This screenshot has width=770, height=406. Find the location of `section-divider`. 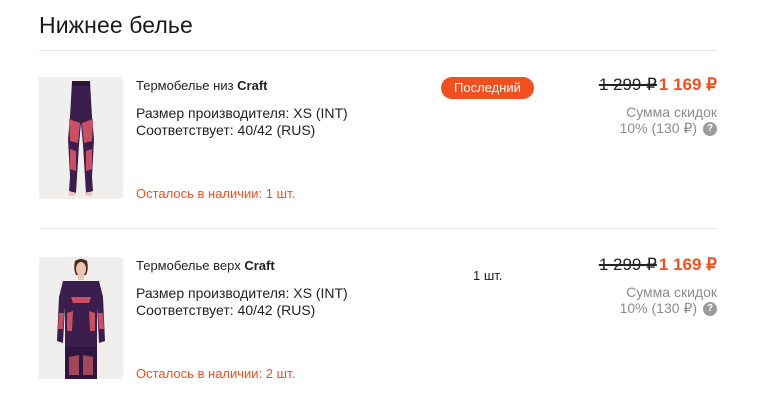

section-divider is located at coordinates (378, 50).